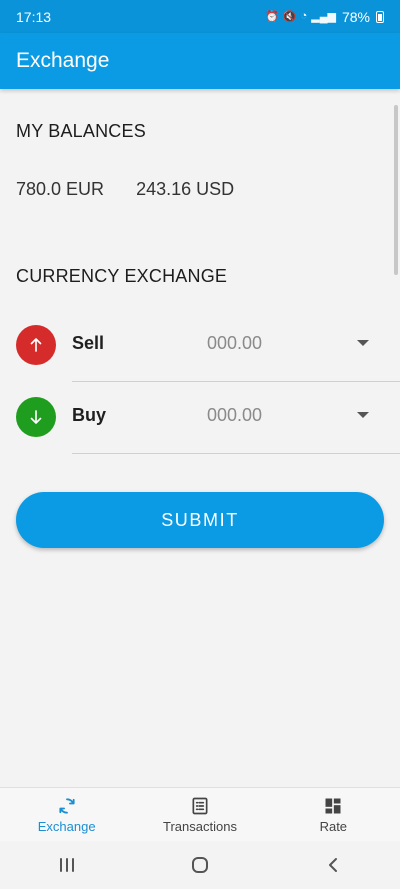 Image resolution: width=400 pixels, height=889 pixels. Describe the element at coordinates (88, 343) in the screenshot. I see `sell-label: Sell` at that location.